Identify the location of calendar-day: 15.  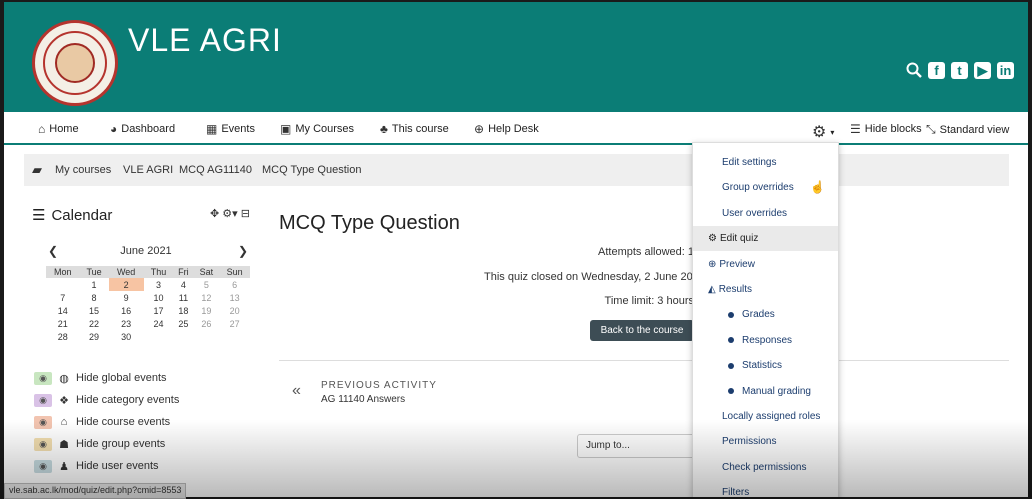
(94, 310).